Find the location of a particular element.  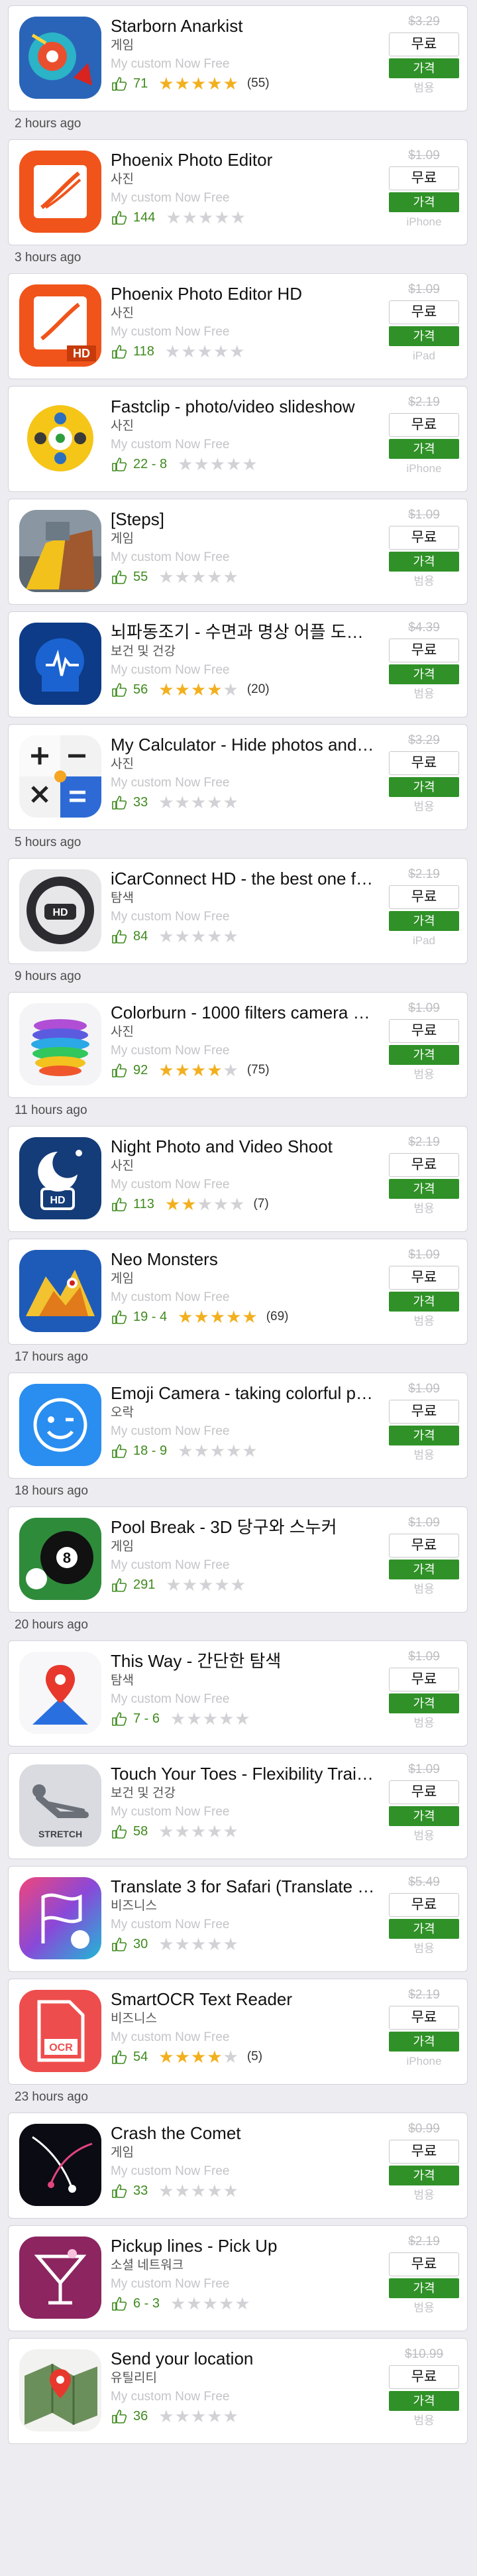

calculator-icon is located at coordinates (60, 776).